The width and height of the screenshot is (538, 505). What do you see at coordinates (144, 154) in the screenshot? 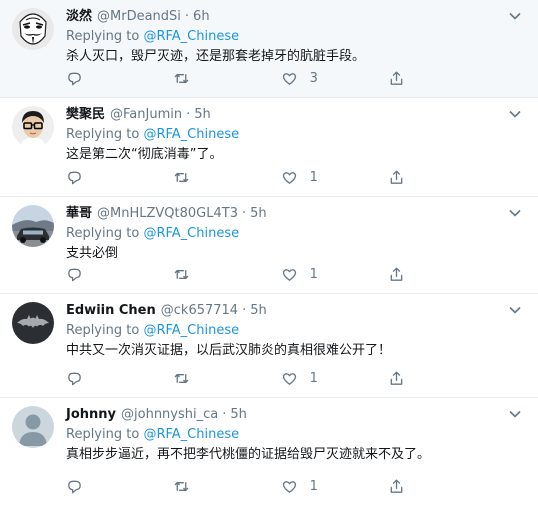
I see `tweet-text: 这是第二次“彻底消毒”了。` at bounding box center [144, 154].